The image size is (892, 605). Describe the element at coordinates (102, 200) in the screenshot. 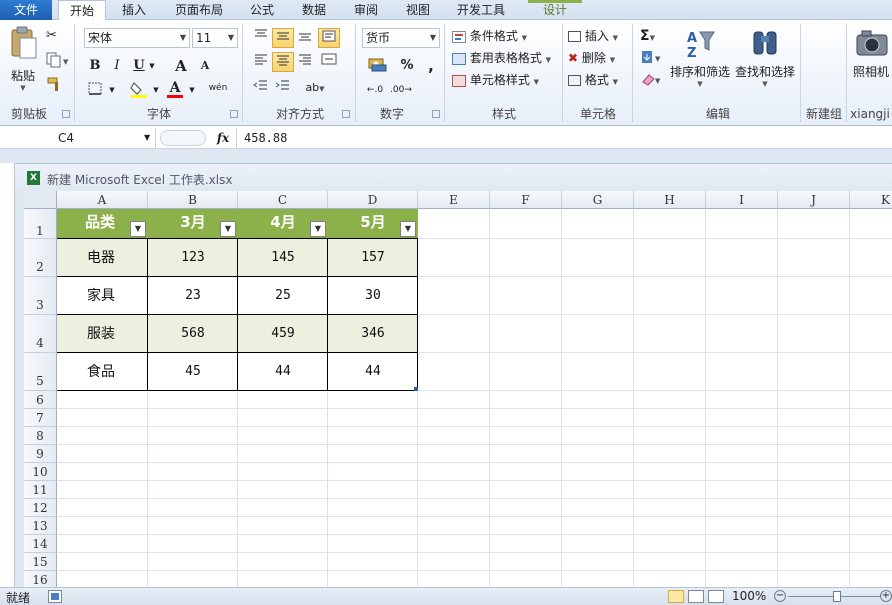

I see `column-header: A` at that location.